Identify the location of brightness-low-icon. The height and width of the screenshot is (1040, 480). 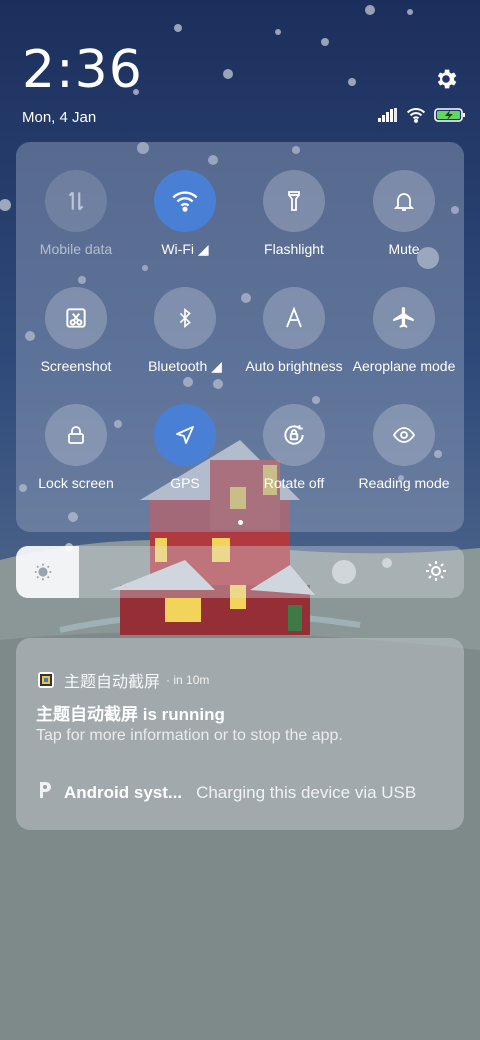
(43, 574).